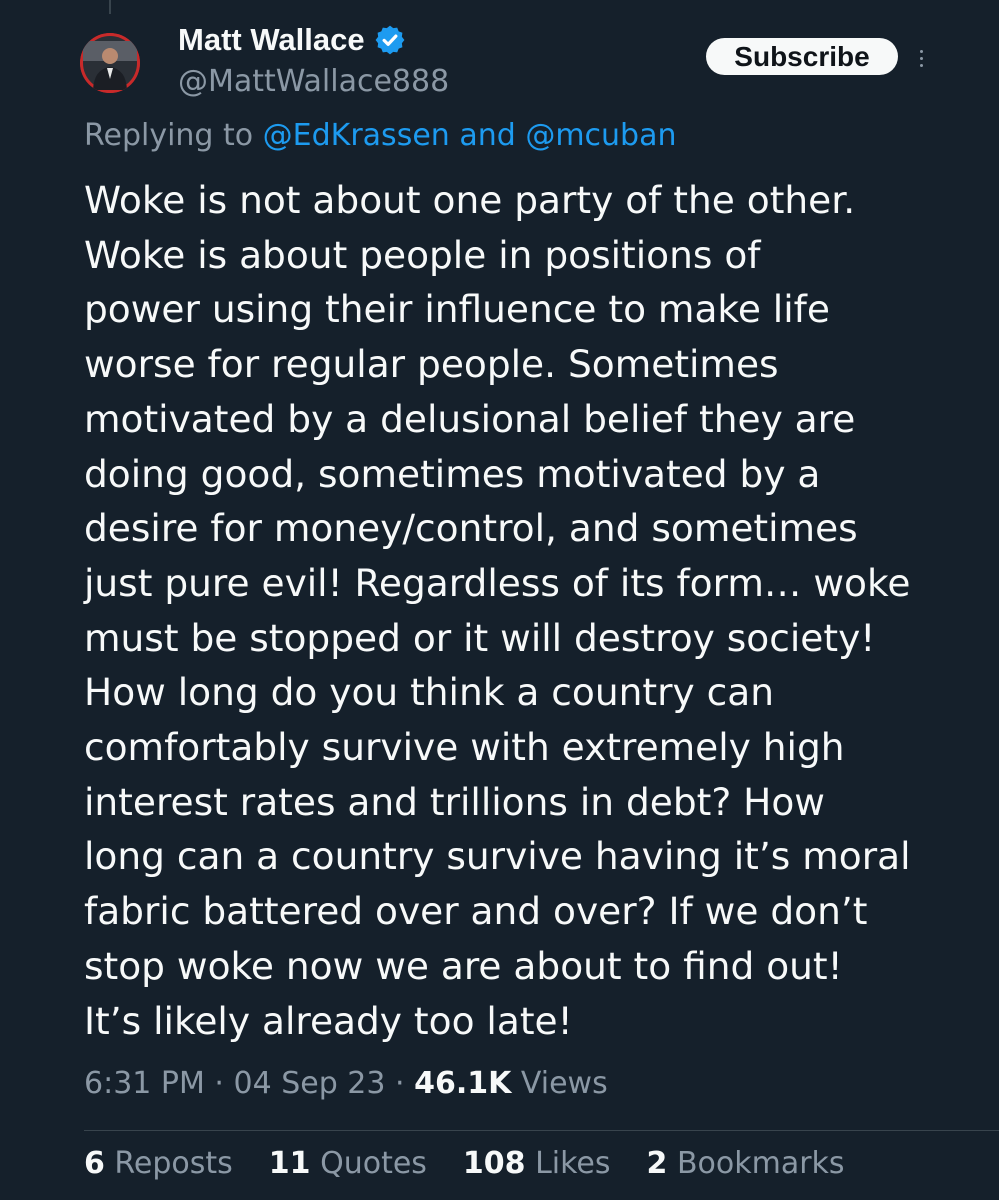 The image size is (999, 1200). I want to click on author-block: Matt Wallace @MattWallace888, so click(313, 59).